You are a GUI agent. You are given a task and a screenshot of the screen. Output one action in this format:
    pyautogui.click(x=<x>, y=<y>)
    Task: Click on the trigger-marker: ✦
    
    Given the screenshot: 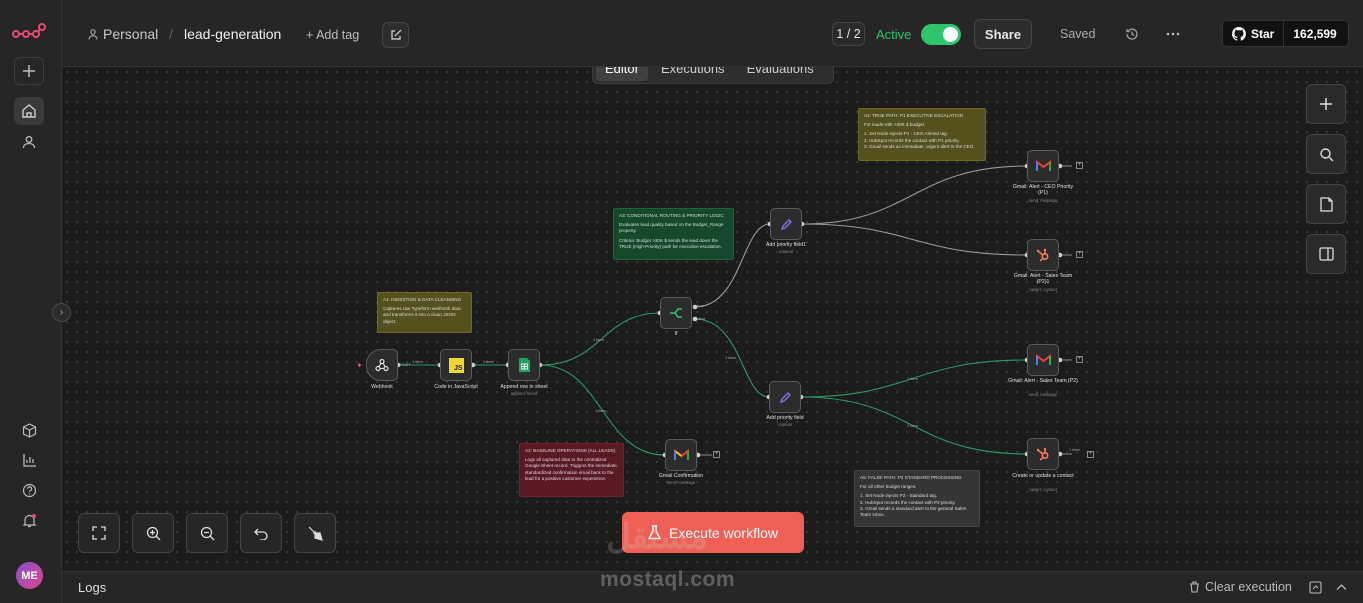 What is the action you would take?
    pyautogui.click(x=359, y=365)
    